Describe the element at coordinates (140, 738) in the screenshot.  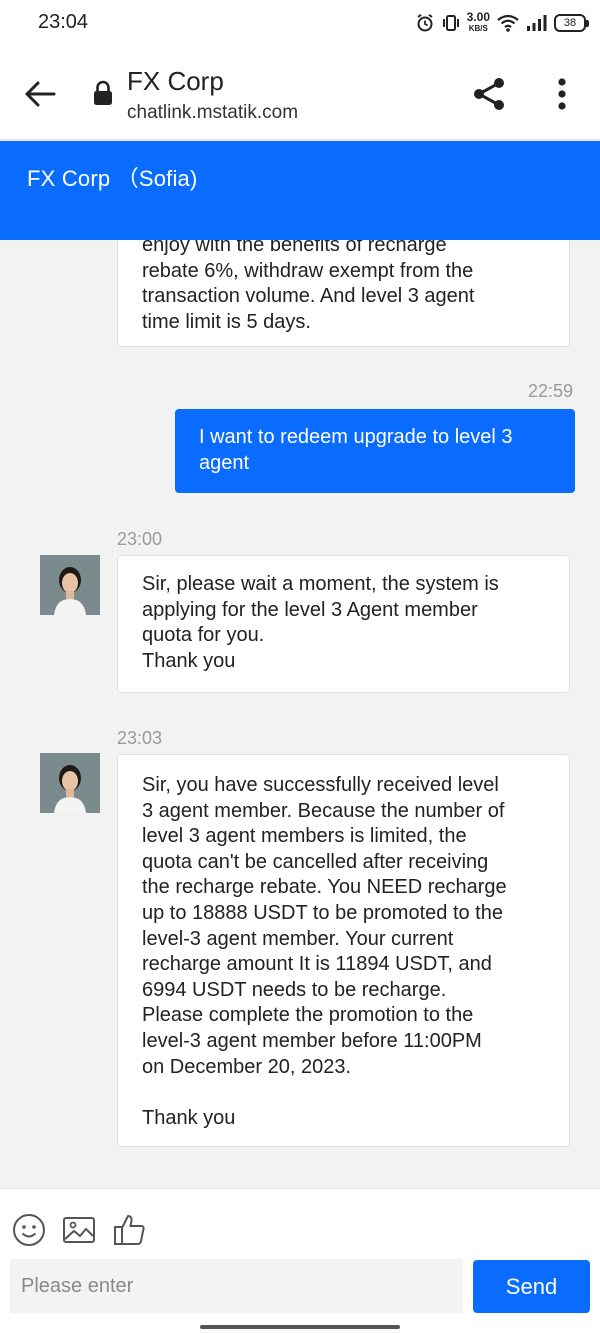
I see `message-timestamp: 23:03` at that location.